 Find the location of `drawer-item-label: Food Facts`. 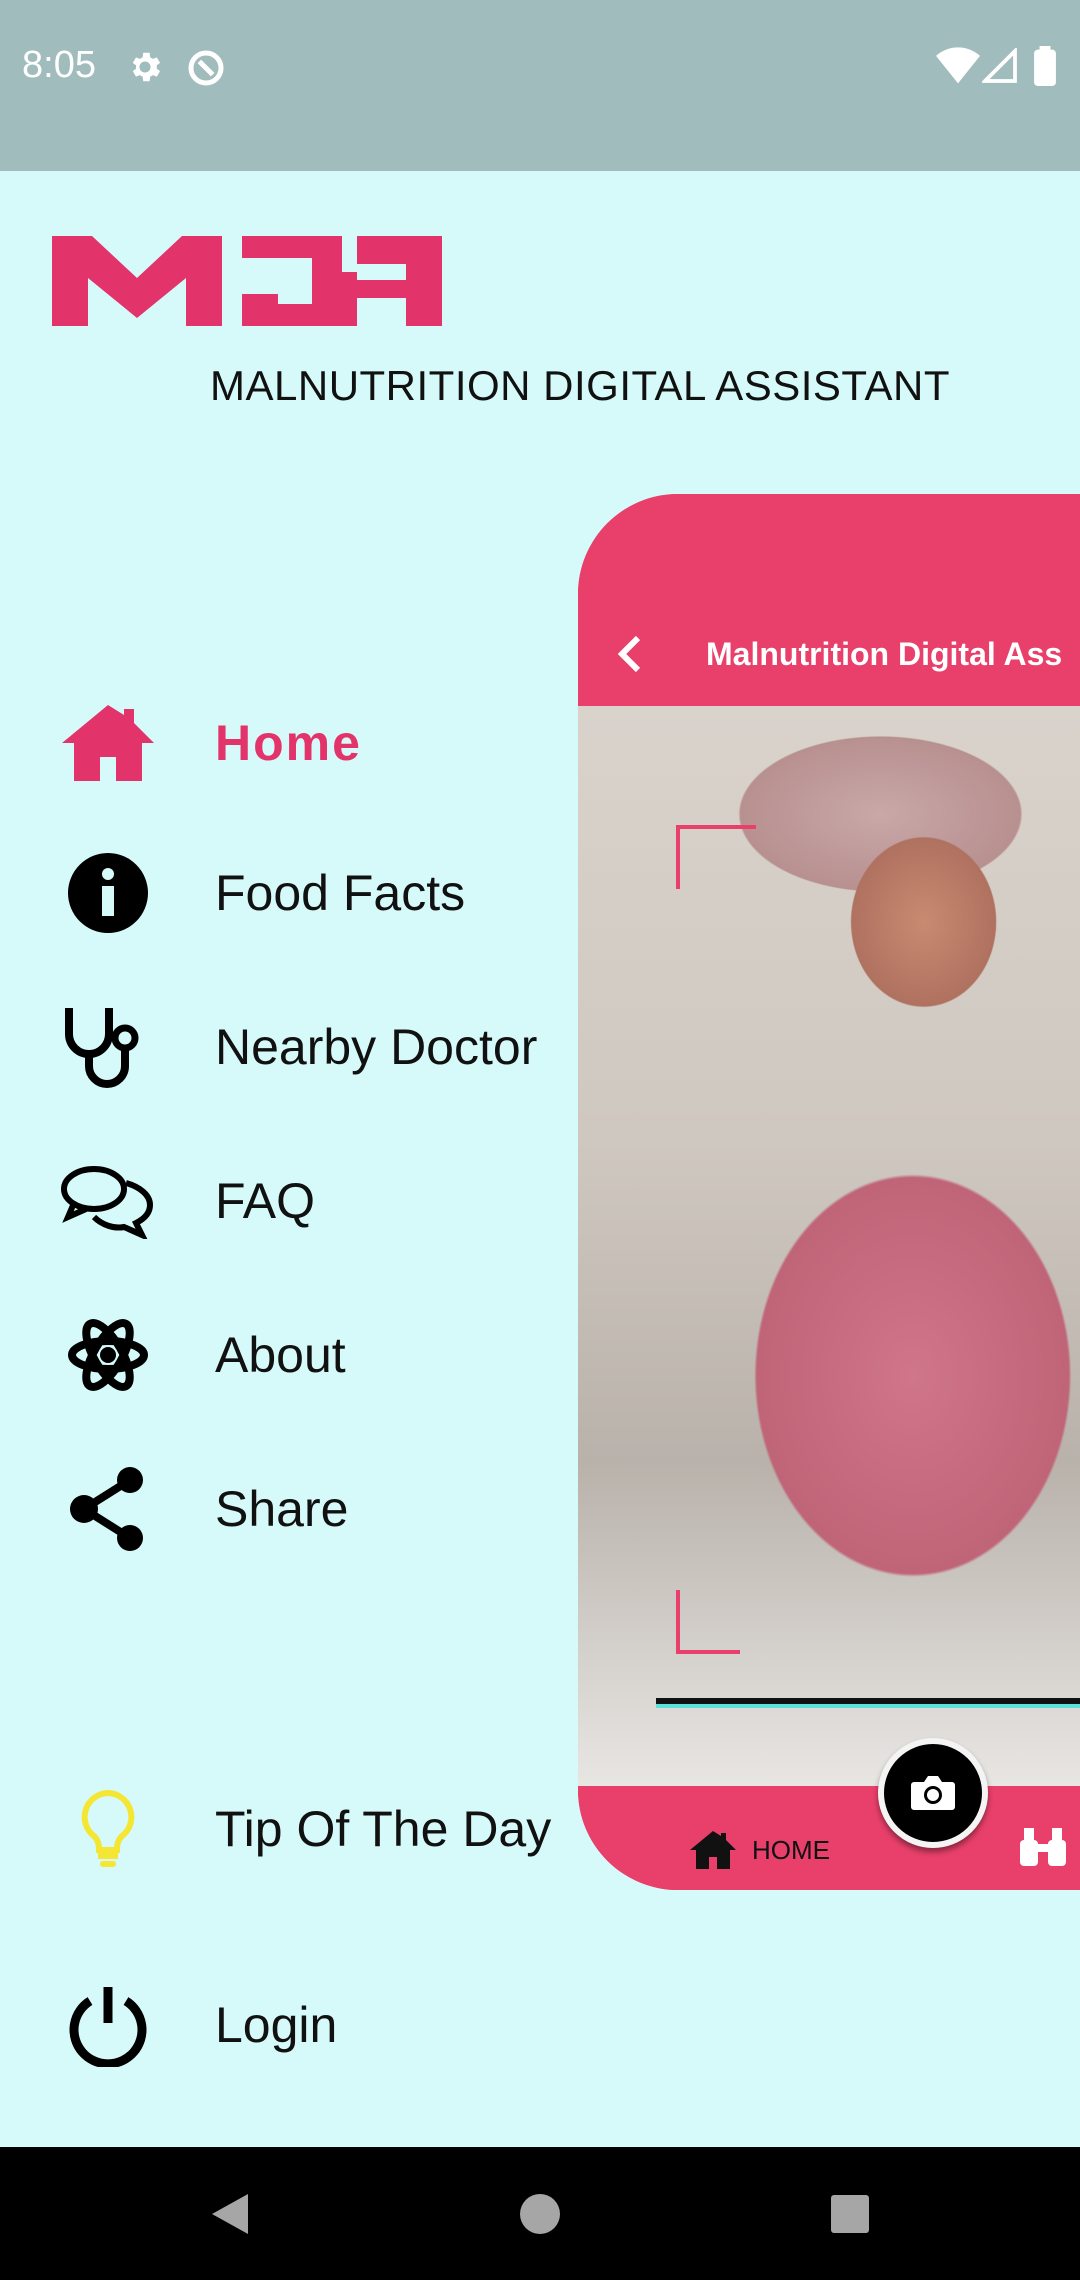

drawer-item-label: Food Facts is located at coordinates (340, 893).